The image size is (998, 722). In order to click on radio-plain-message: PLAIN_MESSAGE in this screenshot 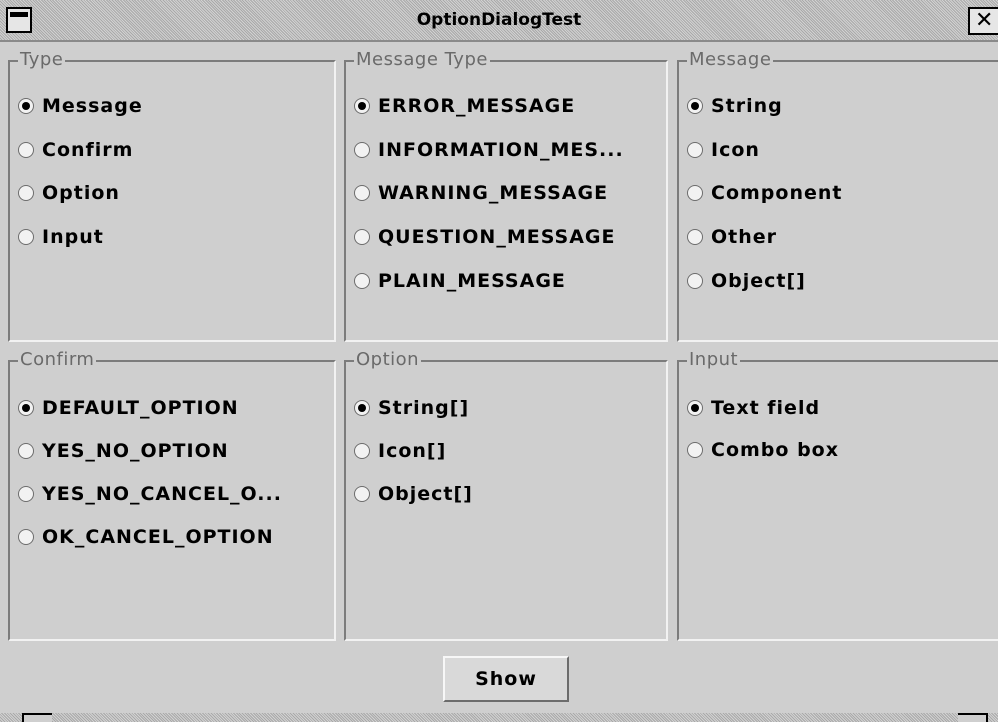, I will do `click(460, 281)`.